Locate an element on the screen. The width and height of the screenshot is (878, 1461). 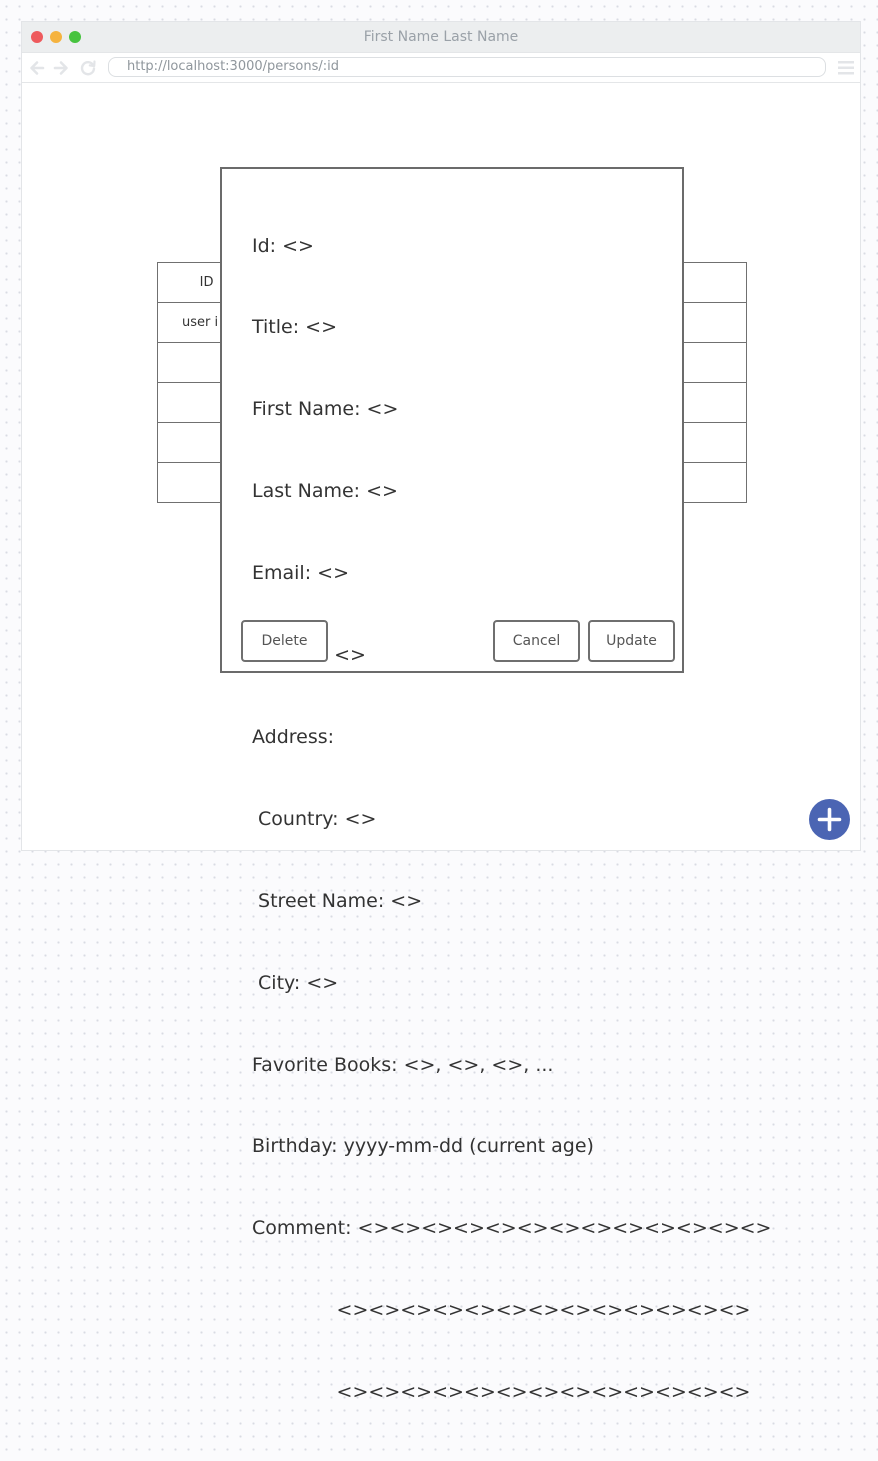
address-bar: http://localhost:3000/persons/:id is located at coordinates (467, 67).